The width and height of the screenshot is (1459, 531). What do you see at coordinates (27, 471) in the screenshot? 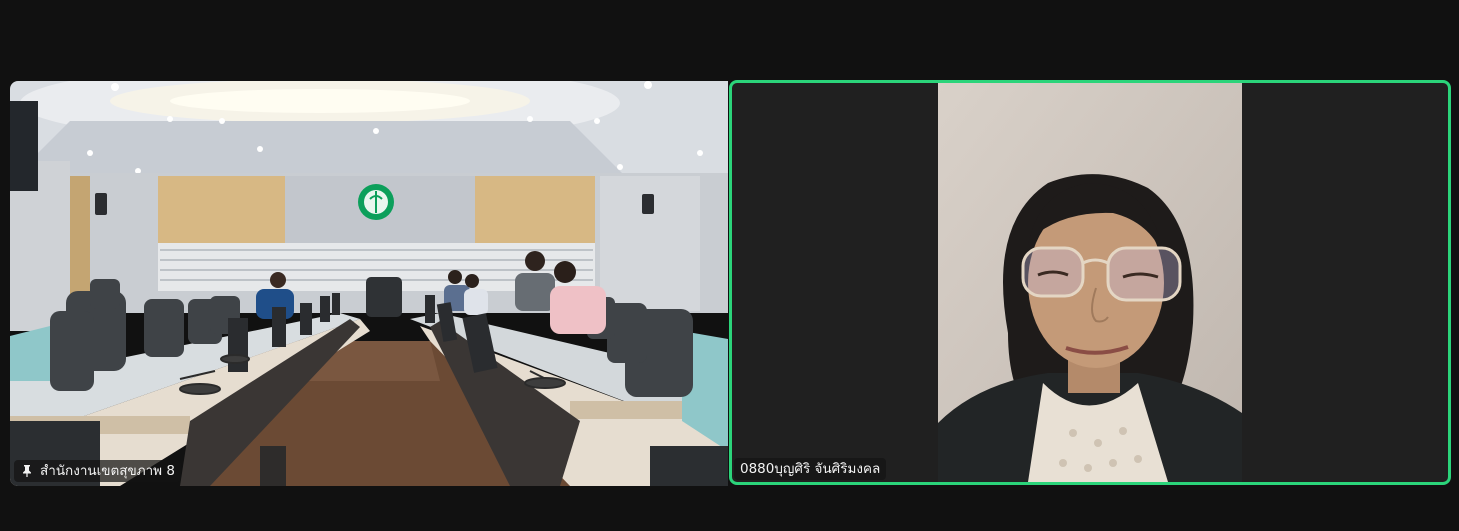
I see `pin-icon` at bounding box center [27, 471].